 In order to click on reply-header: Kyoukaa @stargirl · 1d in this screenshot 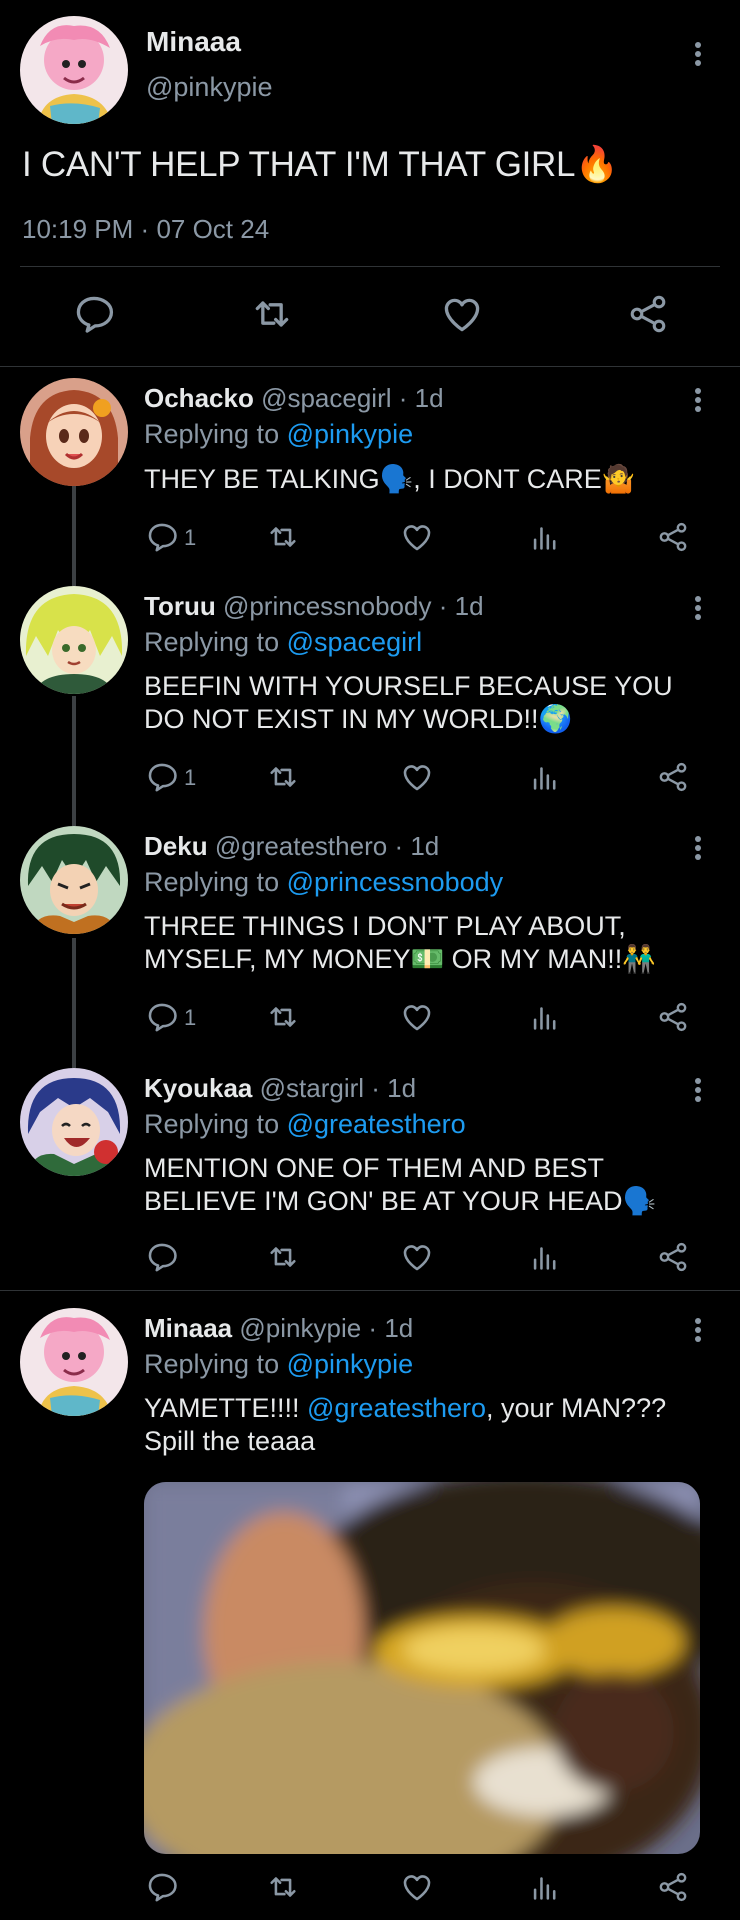, I will do `click(280, 1088)`.